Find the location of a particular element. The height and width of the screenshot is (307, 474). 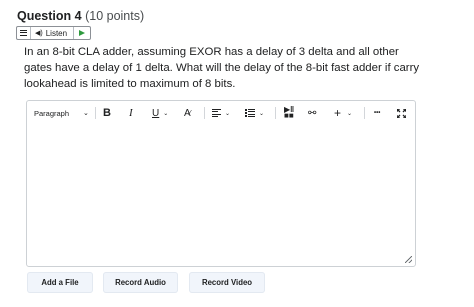

italic-button: I is located at coordinates (131, 113).